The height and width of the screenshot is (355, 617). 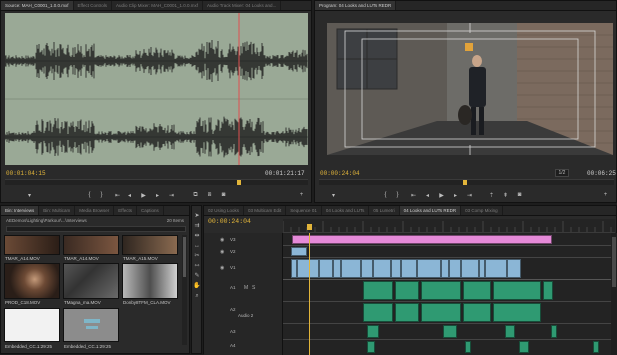 What do you see at coordinates (469, 195) in the screenshot?
I see `go-to-out-button: ⇥` at bounding box center [469, 195].